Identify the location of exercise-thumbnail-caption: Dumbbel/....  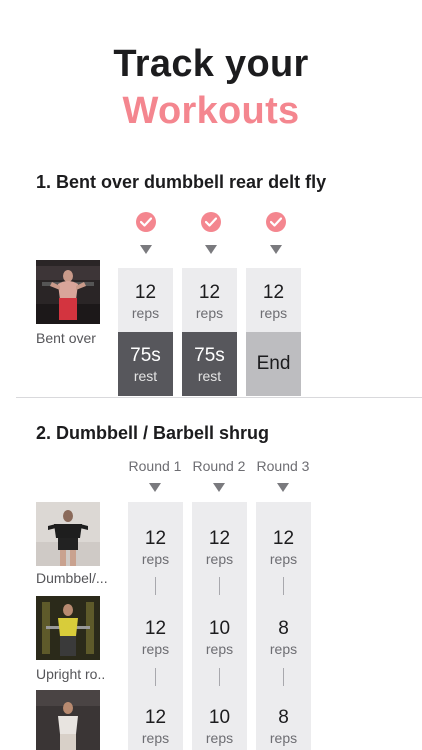
(72, 578).